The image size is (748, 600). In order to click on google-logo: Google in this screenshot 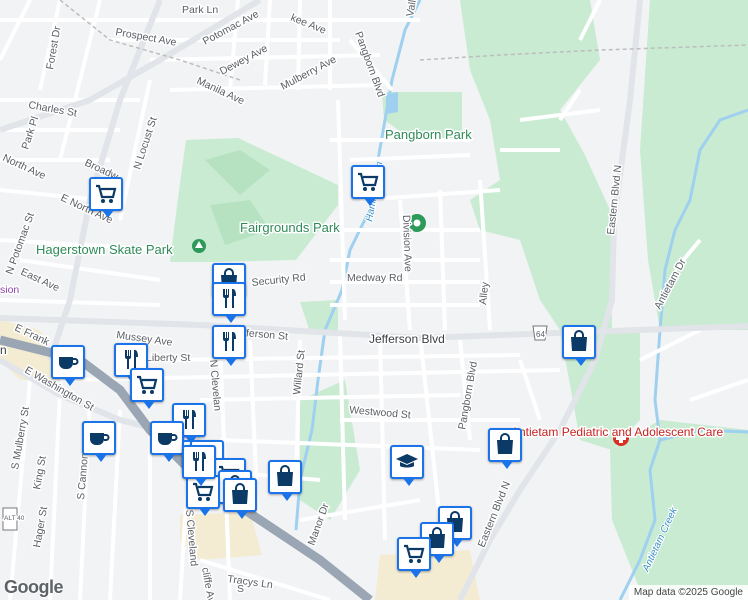, I will do `click(34, 587)`.